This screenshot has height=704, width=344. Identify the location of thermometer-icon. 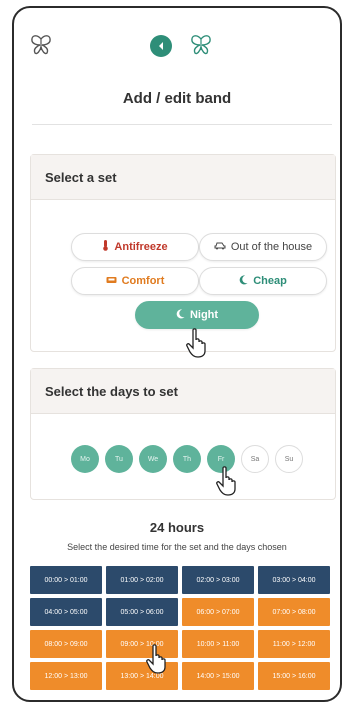
(105, 247).